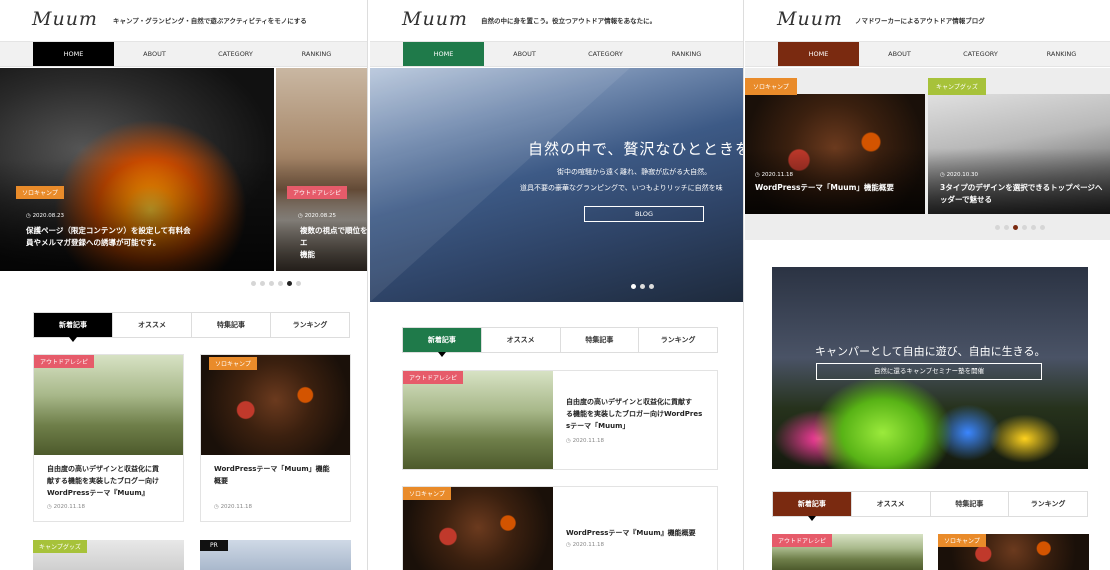  I want to click on site-header: Muum ノマドワーカーによるアウトドア情報ブログ, so click(927, 20).